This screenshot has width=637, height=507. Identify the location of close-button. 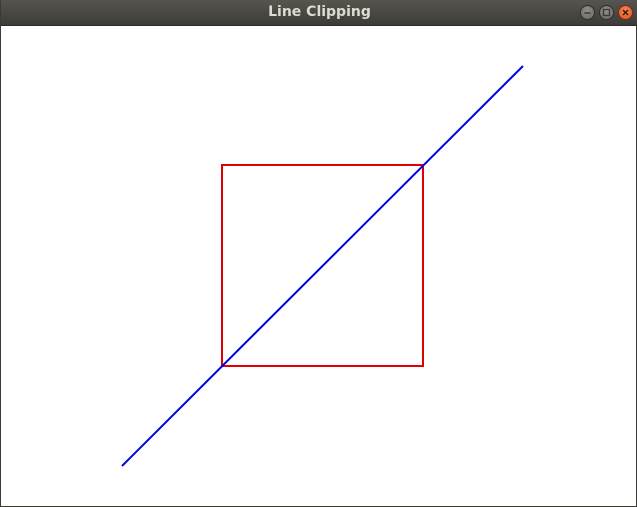
(625, 12).